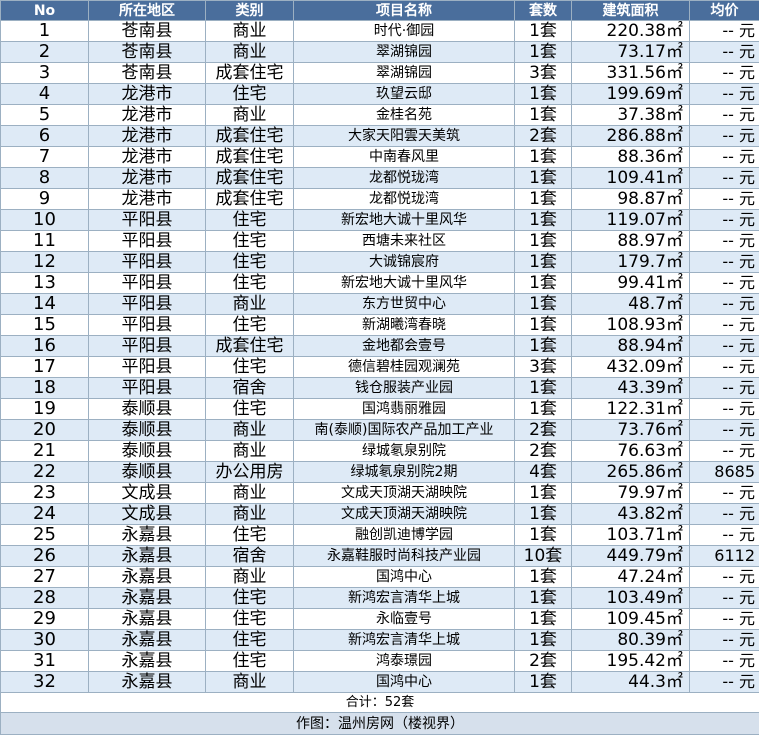  I want to click on table-row: 5 龙港市 商业 金桂名苑 1套 37.38㎡ -- 元, so click(379, 115).